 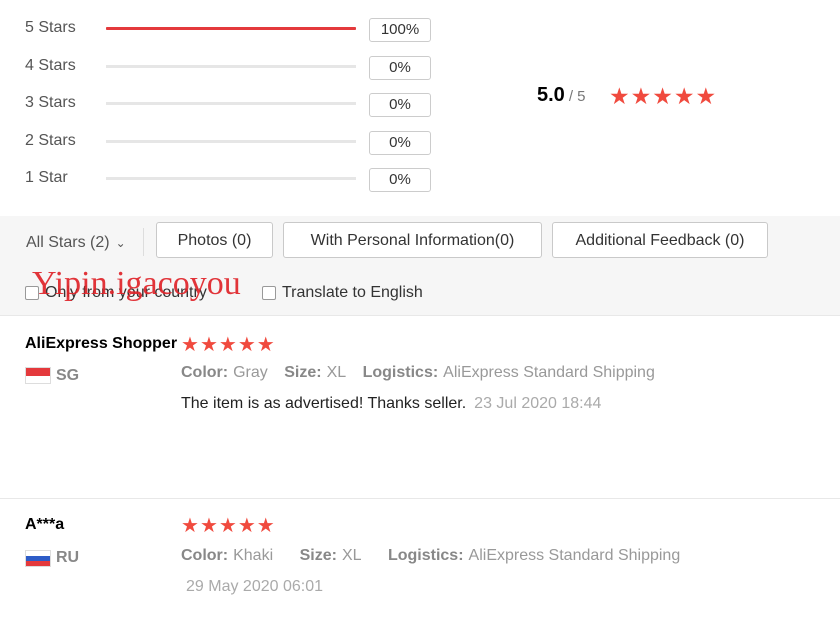 What do you see at coordinates (45, 524) in the screenshot?
I see `reviewer-name: A***a` at bounding box center [45, 524].